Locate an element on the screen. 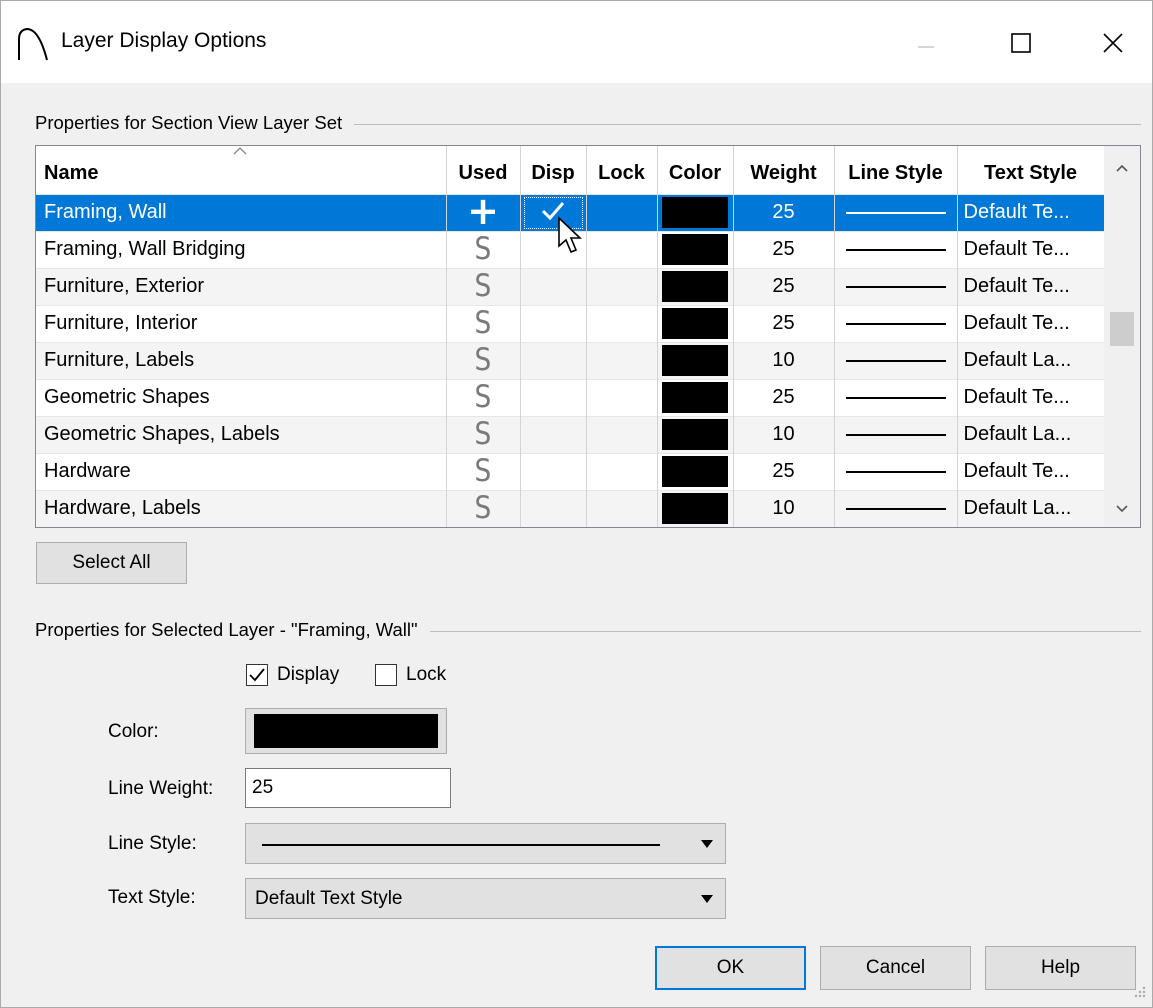 This screenshot has height=1008, width=1153. color-picker-button is located at coordinates (346, 731).